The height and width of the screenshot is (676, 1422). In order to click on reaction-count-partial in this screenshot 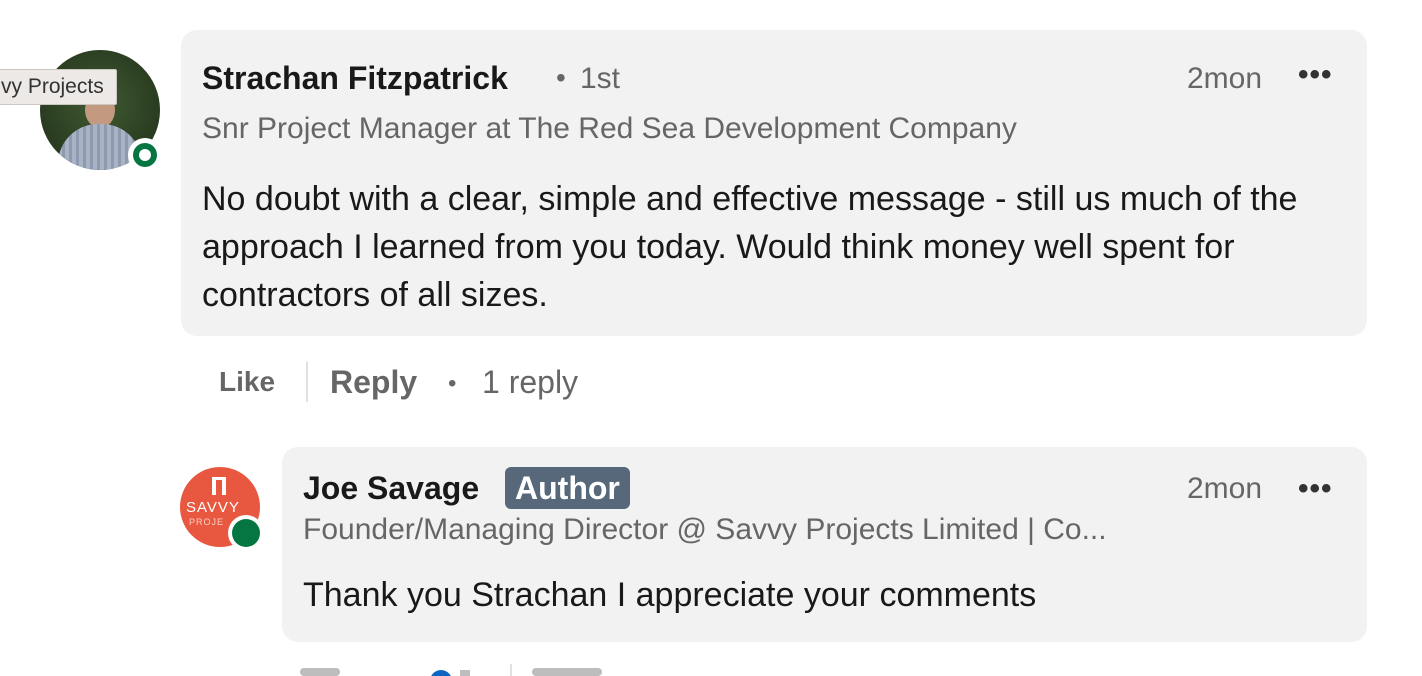, I will do `click(465, 673)`.